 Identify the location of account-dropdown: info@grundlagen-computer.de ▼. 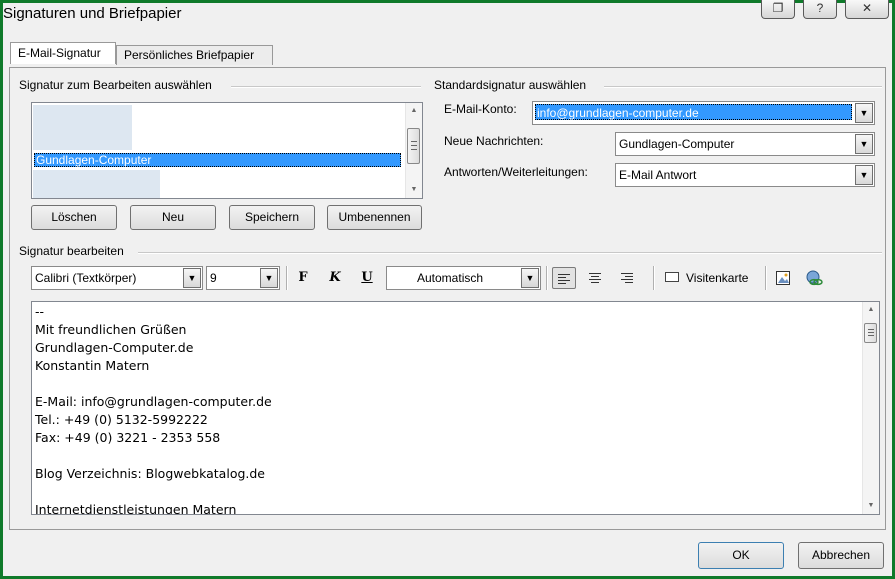
(703, 113).